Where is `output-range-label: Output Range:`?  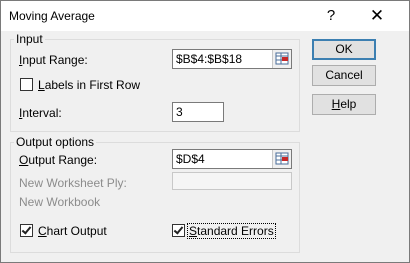
output-range-label: Output Range: is located at coordinates (58, 160).